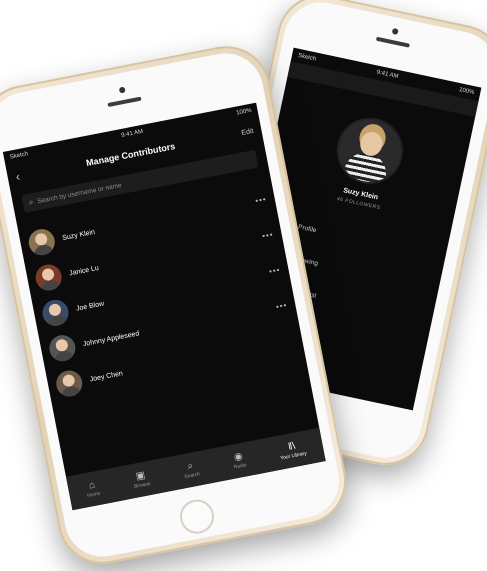 This screenshot has height=571, width=487. What do you see at coordinates (79, 193) in the screenshot?
I see `search-placeholder: Search by username or name` at bounding box center [79, 193].